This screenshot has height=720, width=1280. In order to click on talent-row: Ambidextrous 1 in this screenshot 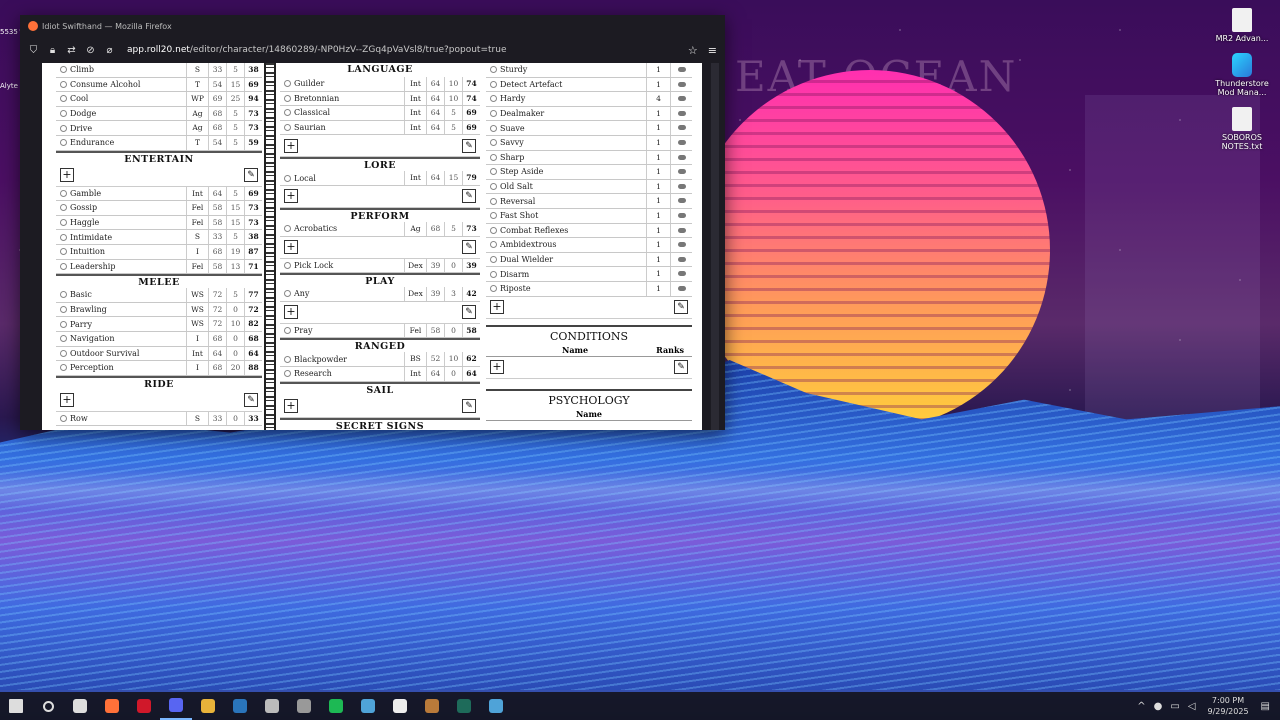, I will do `click(589, 245)`.